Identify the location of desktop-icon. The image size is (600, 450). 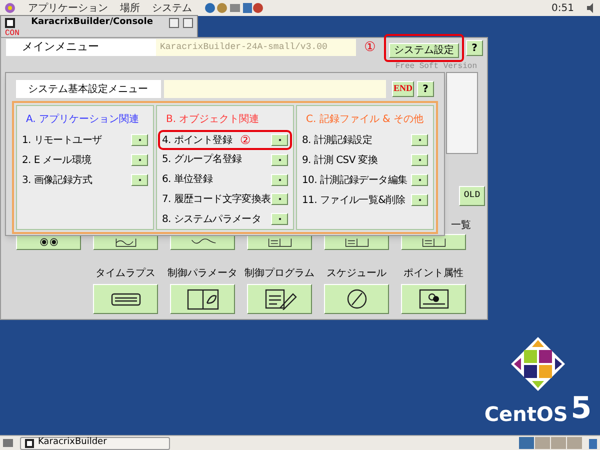
(8, 443).